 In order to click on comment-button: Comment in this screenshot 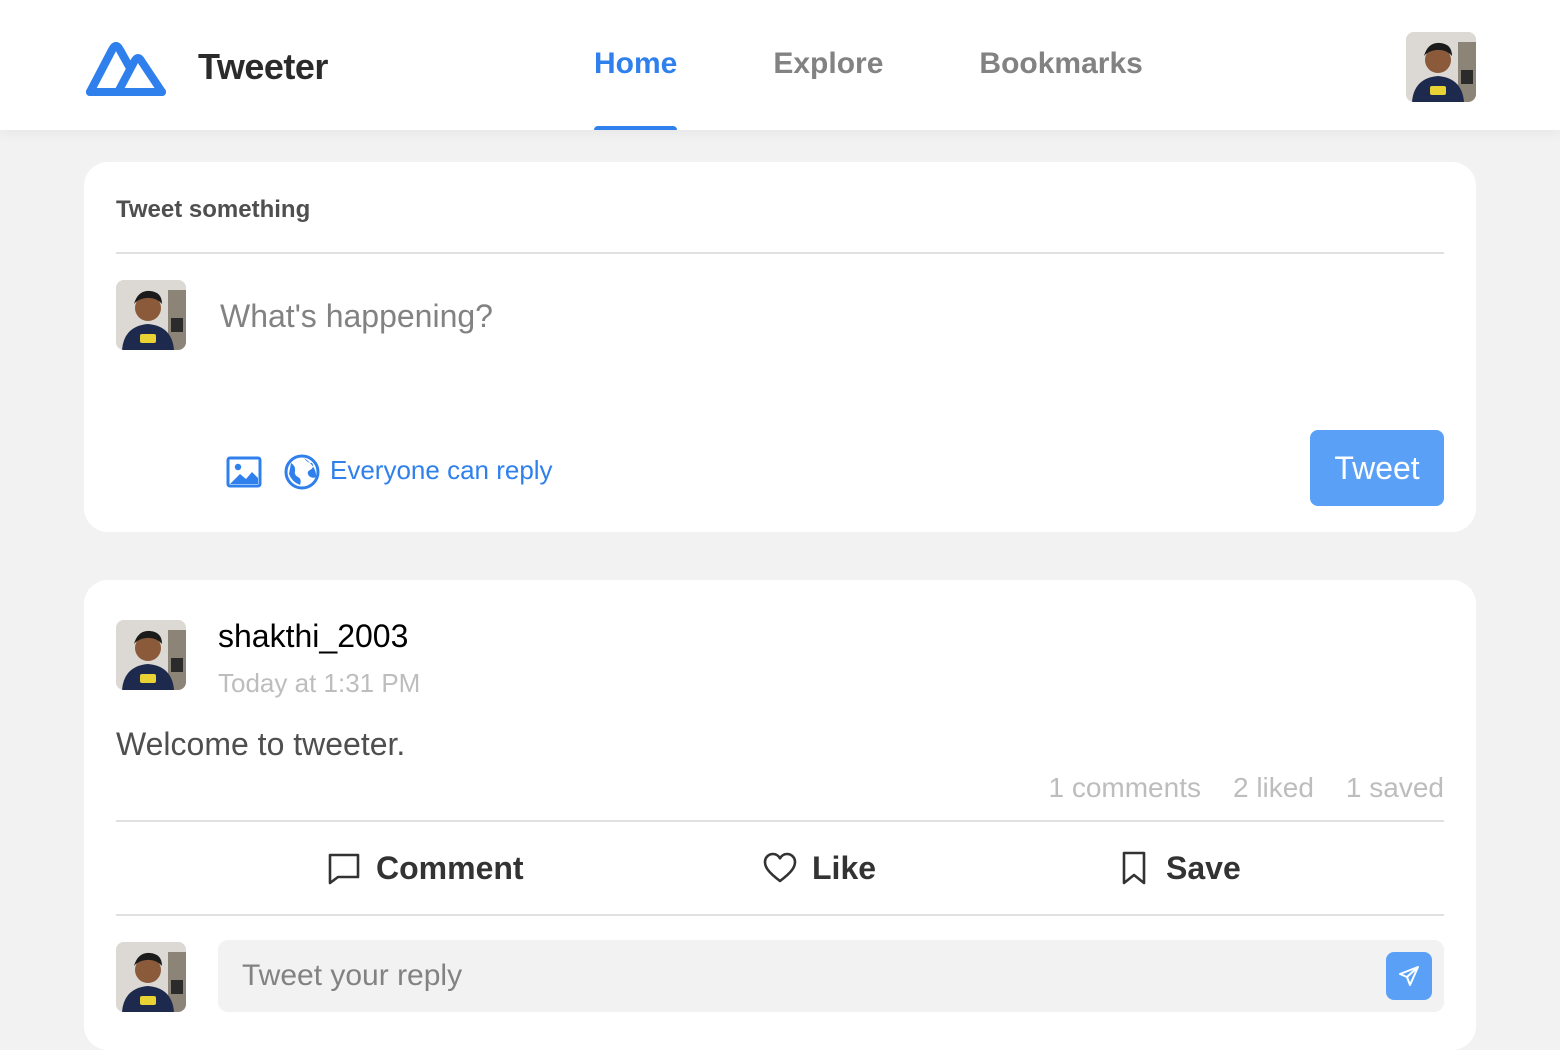, I will do `click(425, 868)`.